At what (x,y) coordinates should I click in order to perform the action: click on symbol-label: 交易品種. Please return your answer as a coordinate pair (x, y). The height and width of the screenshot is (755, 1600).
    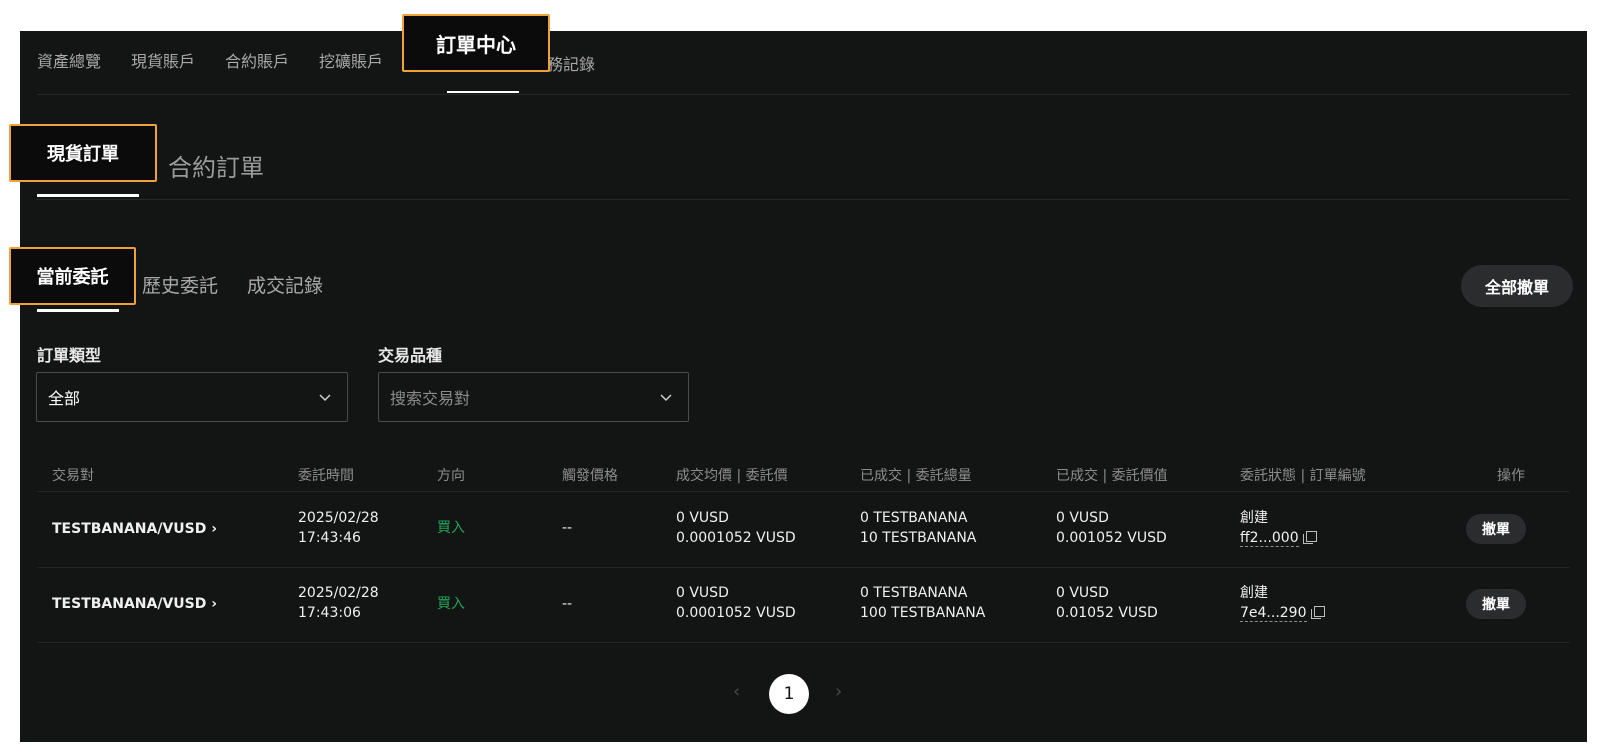
    Looking at the image, I should click on (410, 355).